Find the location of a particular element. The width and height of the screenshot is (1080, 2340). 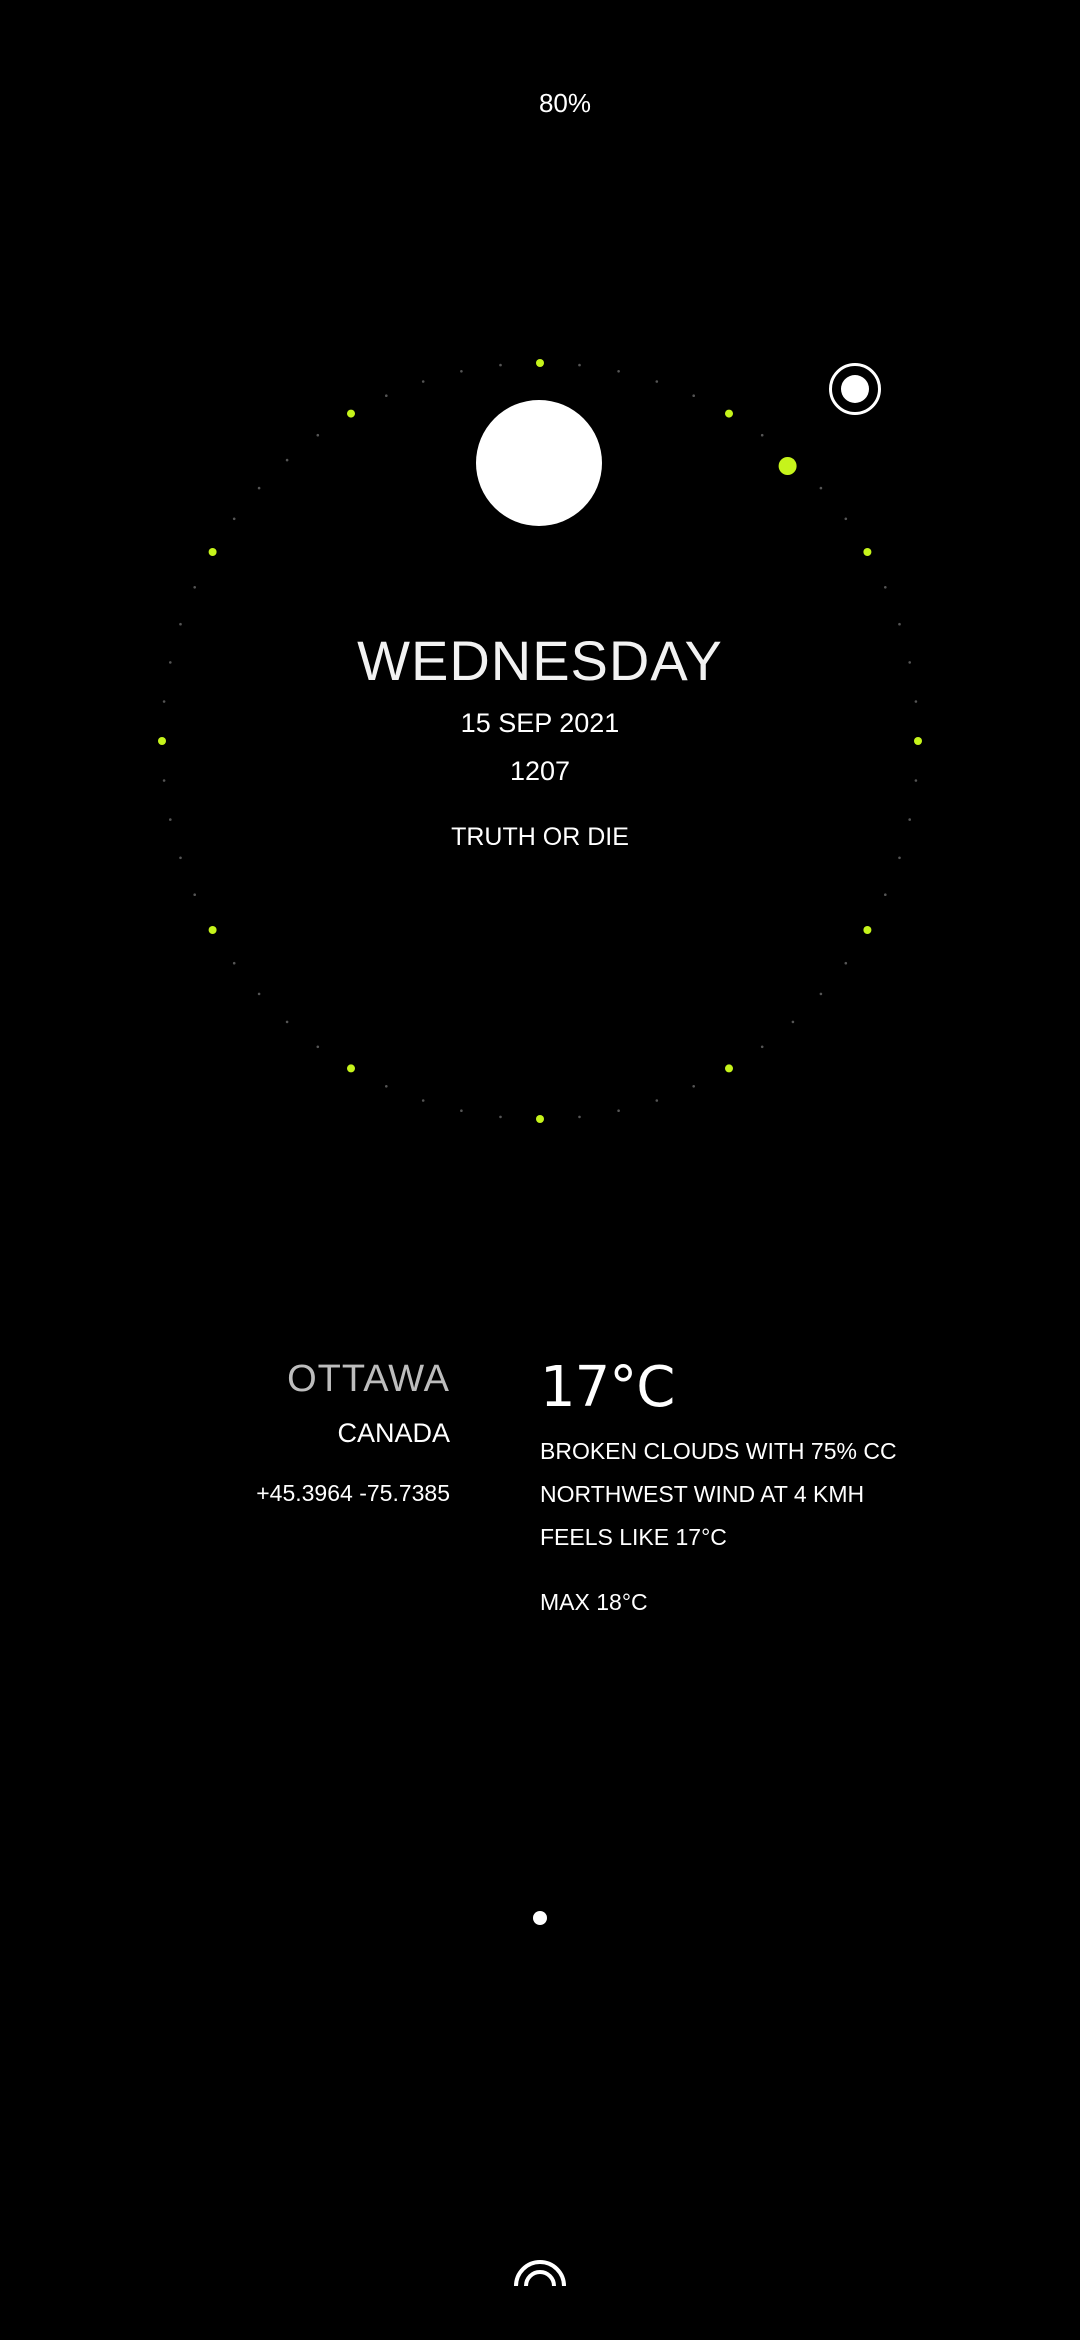

record-toggle-icon is located at coordinates (855, 389).